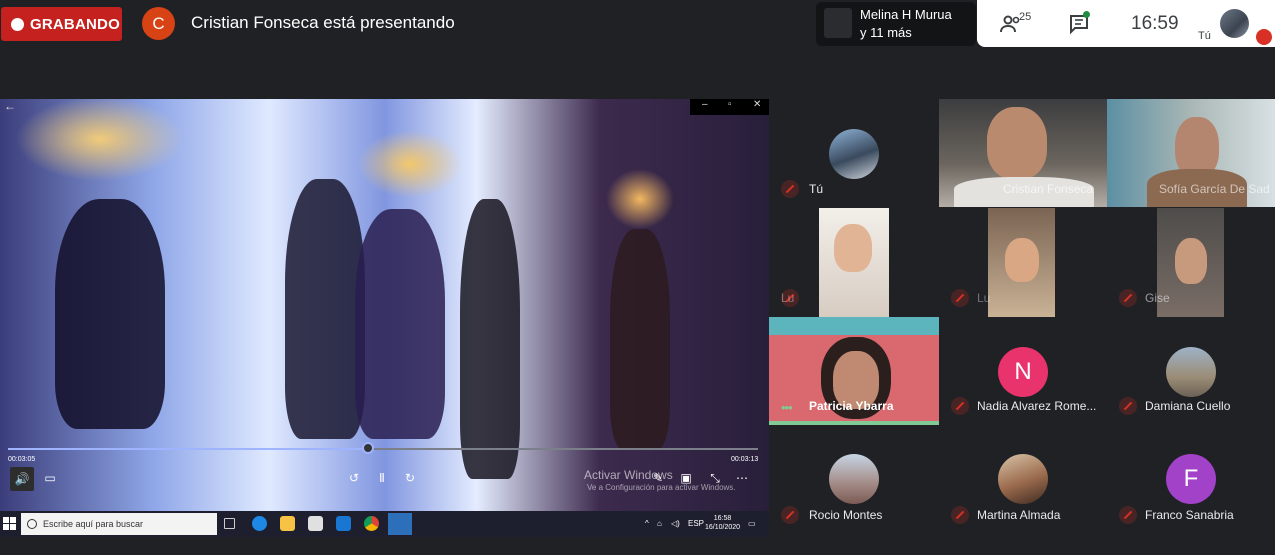  Describe the element at coordinates (343, 523) in the screenshot. I see `mail-icon` at that location.